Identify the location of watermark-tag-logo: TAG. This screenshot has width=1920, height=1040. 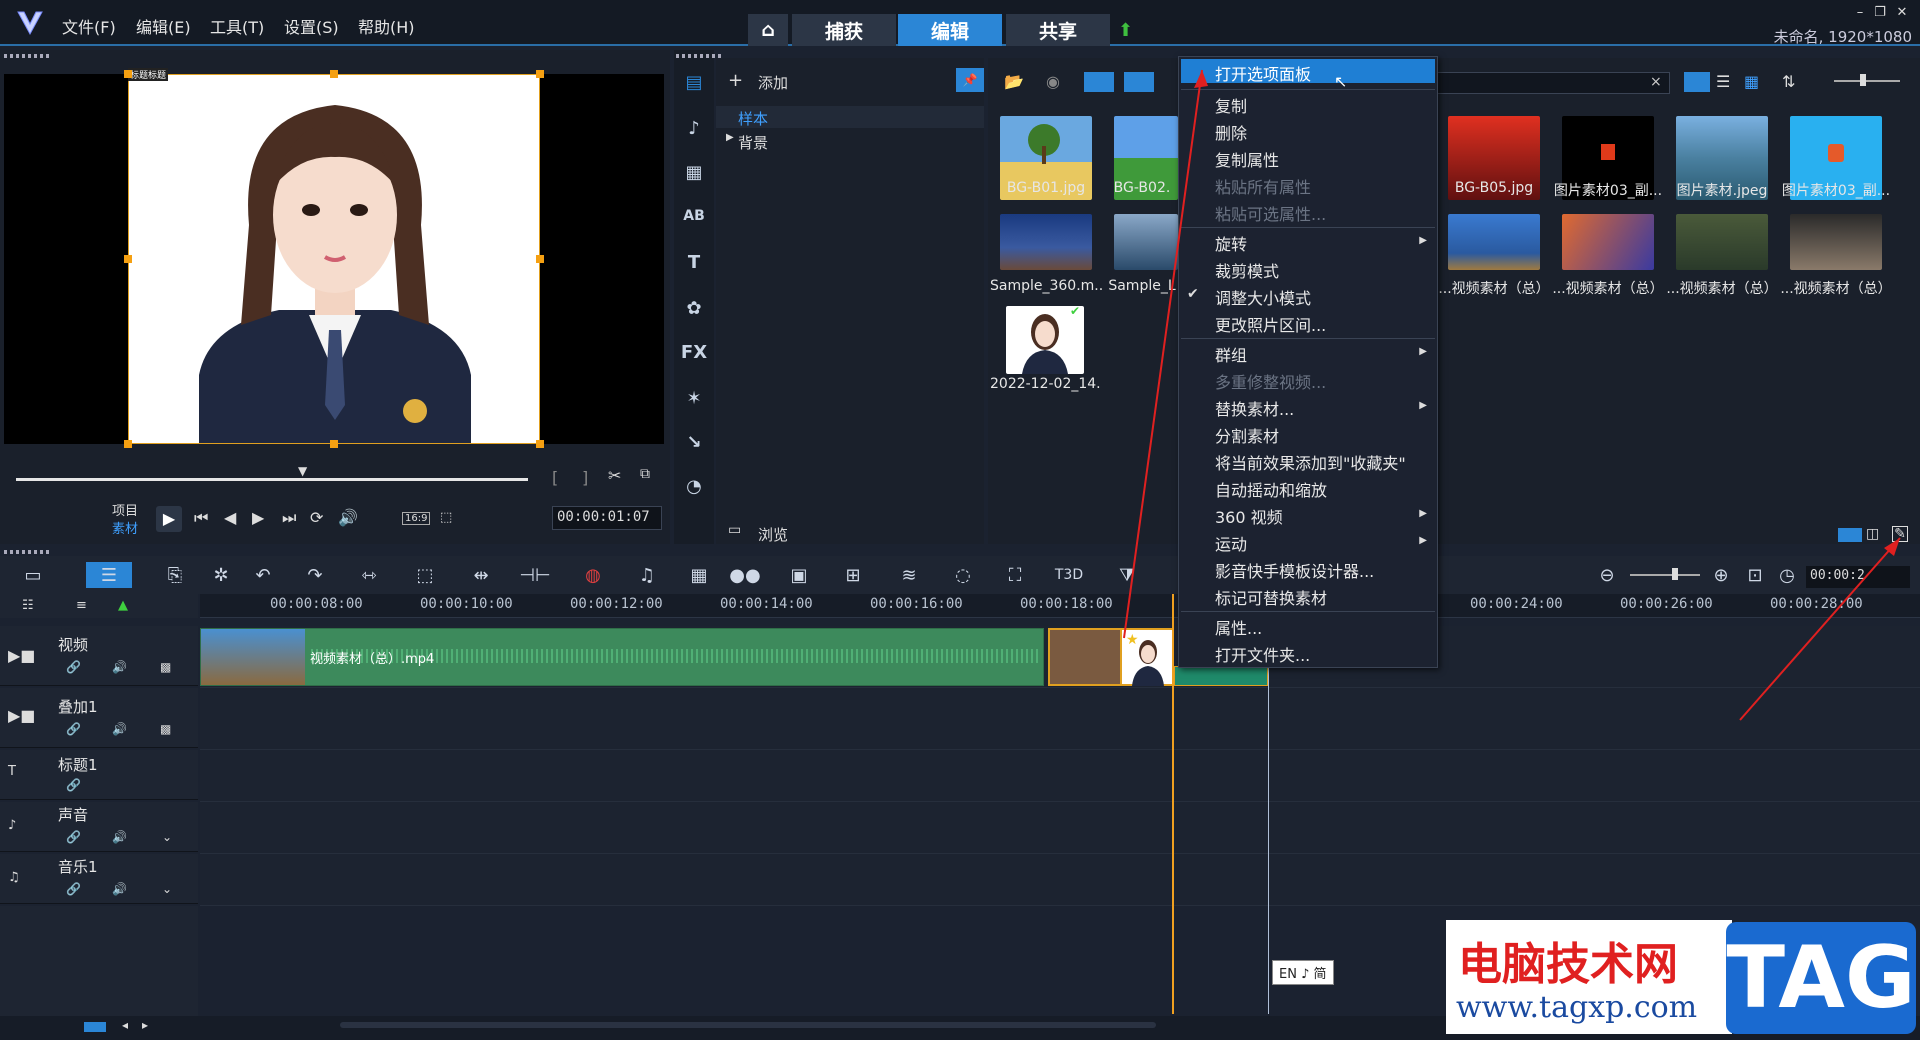
(1821, 978).